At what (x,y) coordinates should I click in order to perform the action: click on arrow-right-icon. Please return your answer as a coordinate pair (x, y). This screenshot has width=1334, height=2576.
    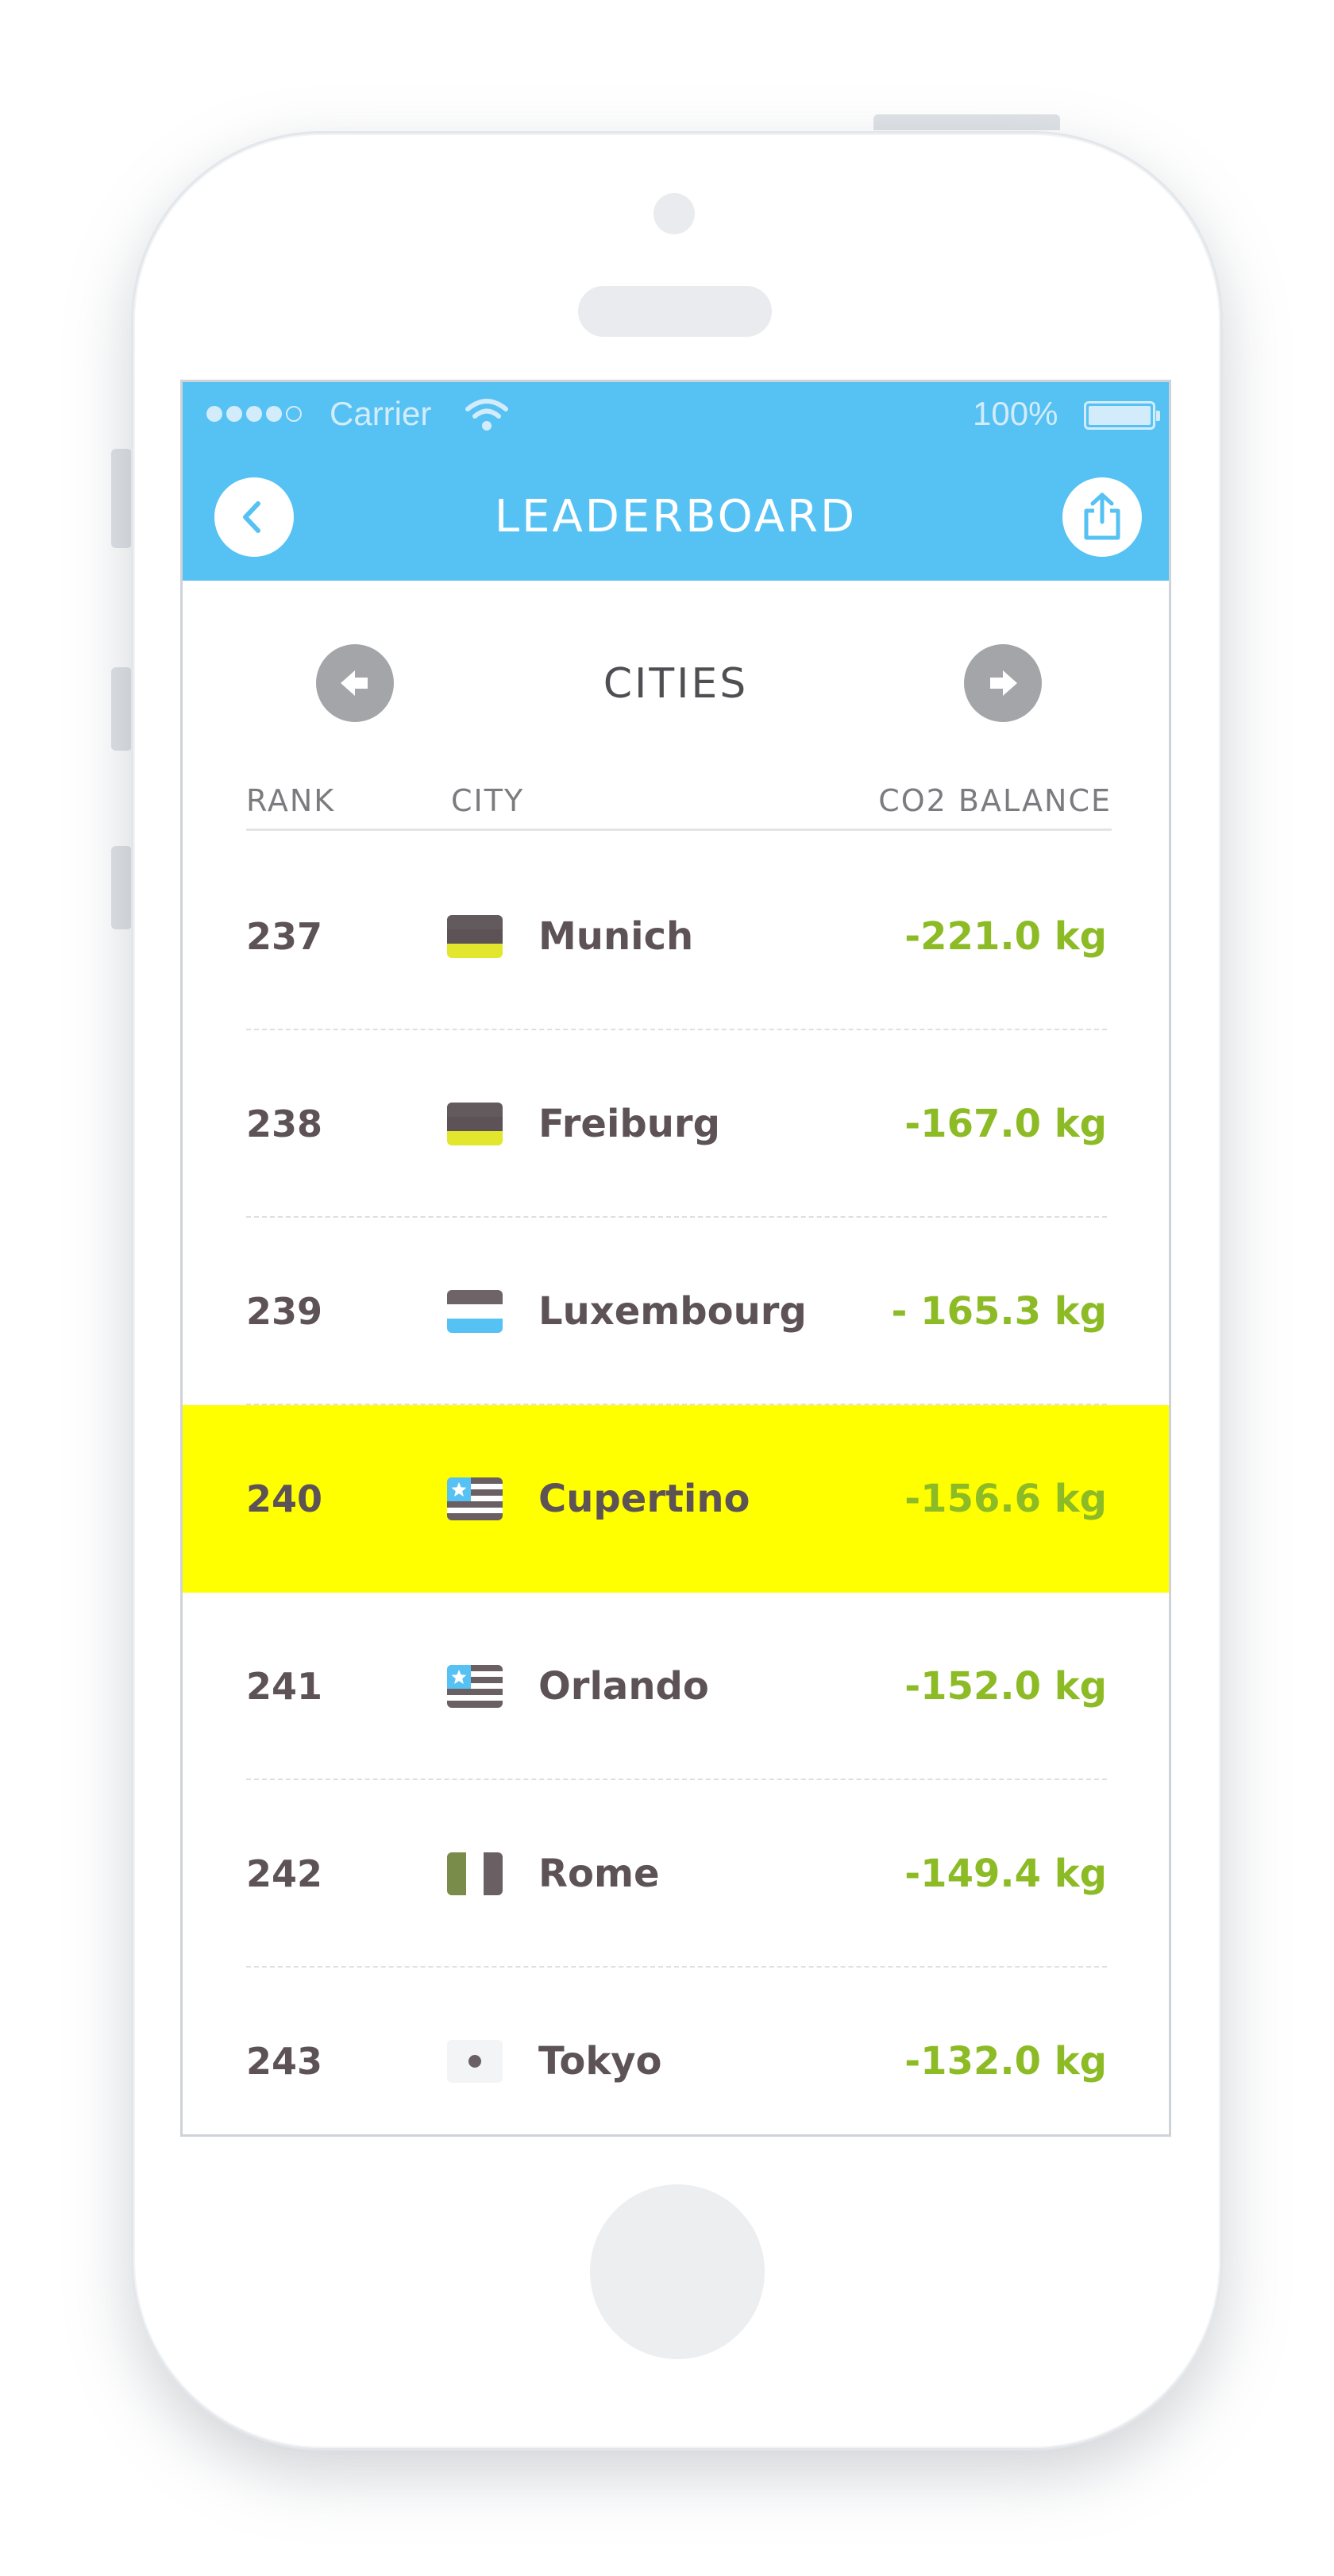
    Looking at the image, I should click on (1003, 683).